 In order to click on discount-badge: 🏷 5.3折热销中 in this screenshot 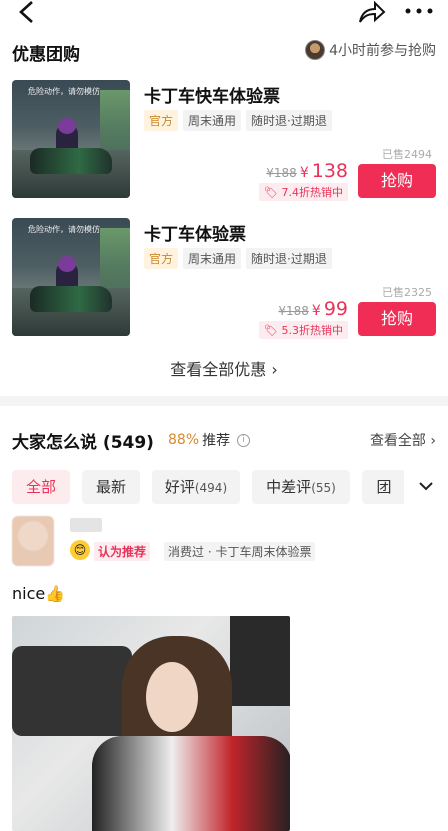, I will do `click(303, 330)`.